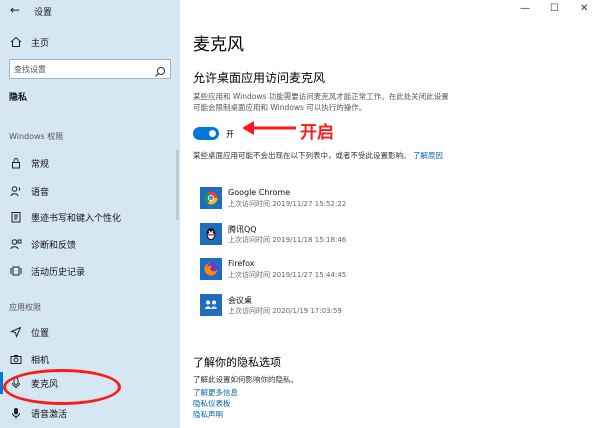 The width and height of the screenshot is (600, 428). Describe the element at coordinates (320, 305) in the screenshot. I see `app-row: 会议桌 上次访问时间 2020/1/19 17:03:59` at that location.